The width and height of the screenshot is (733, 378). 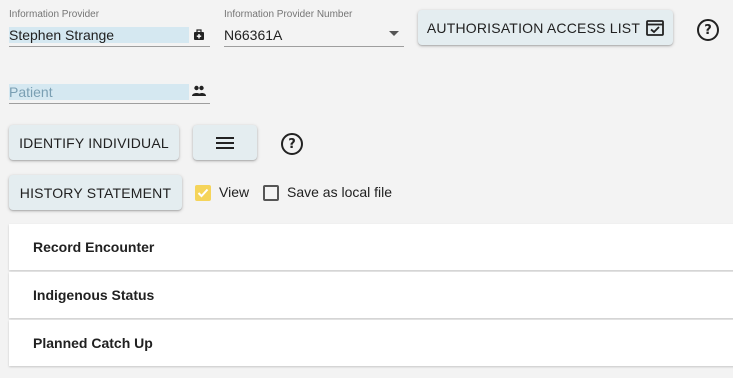 I want to click on panel-planned-catch-up: Planned Catch Up, so click(x=371, y=343).